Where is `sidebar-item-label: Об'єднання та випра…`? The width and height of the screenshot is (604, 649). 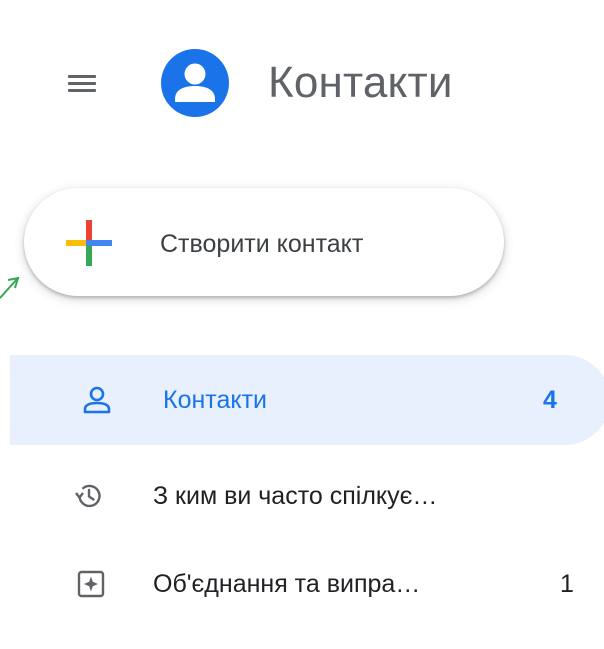
sidebar-item-label: Об'єднання та випра… is located at coordinates (287, 584).